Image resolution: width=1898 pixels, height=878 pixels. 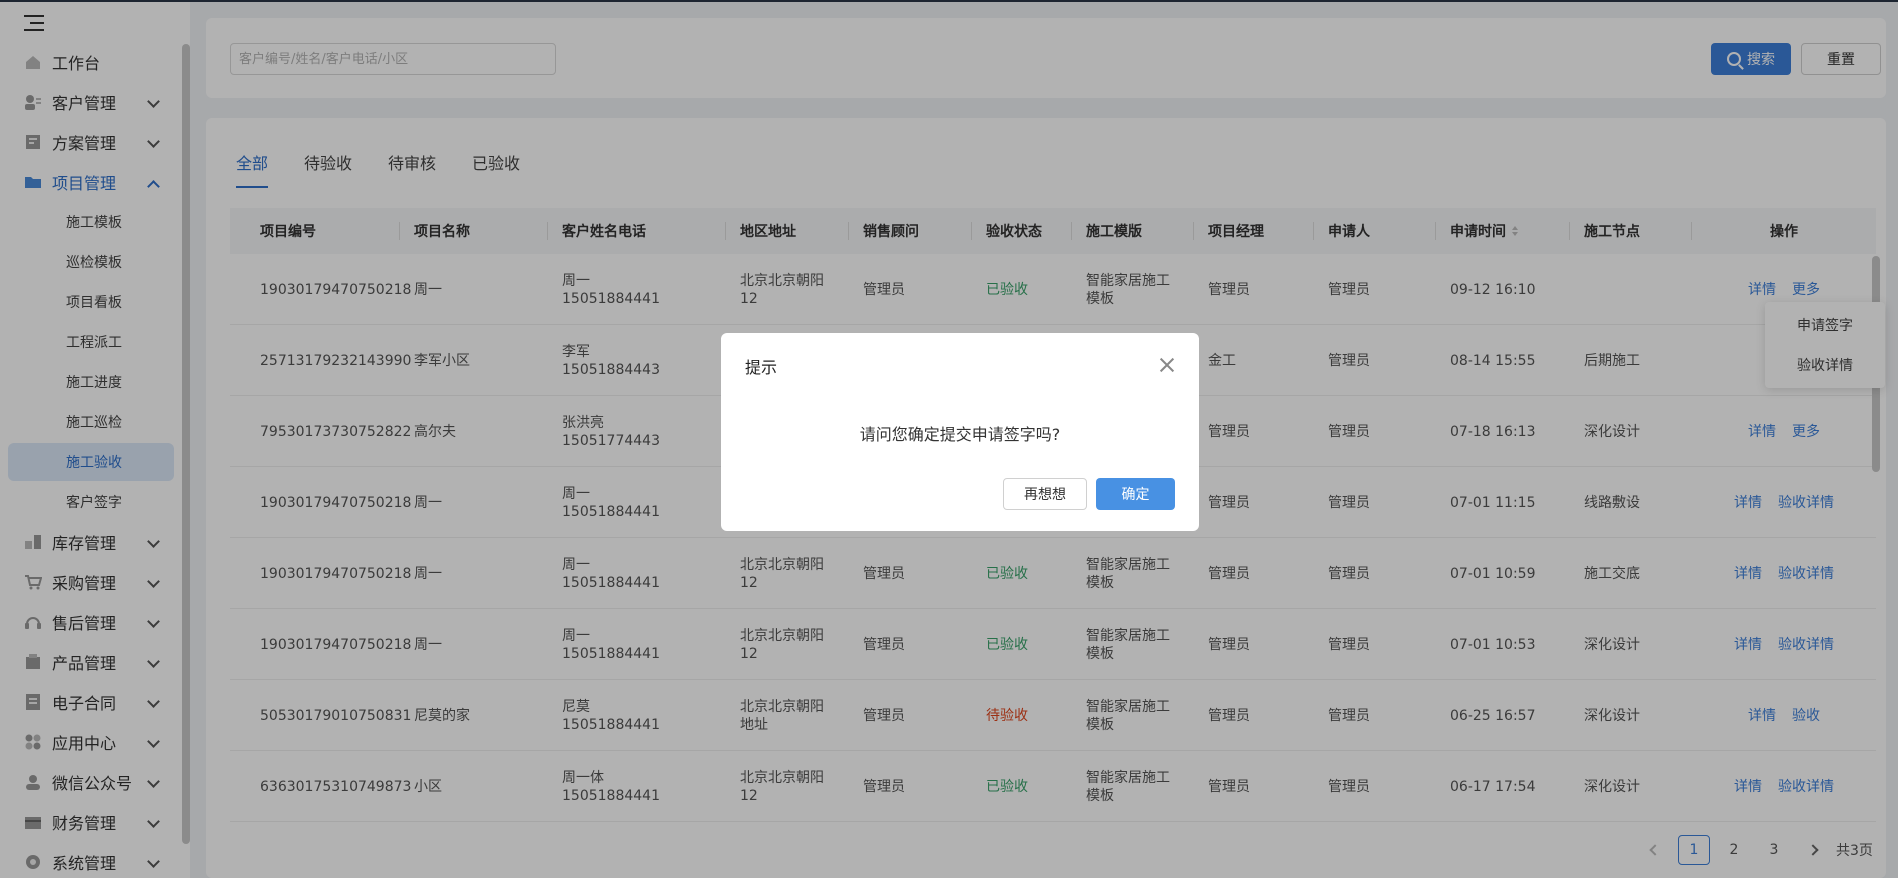 I want to click on confirm-button: 确定, so click(x=1135, y=494).